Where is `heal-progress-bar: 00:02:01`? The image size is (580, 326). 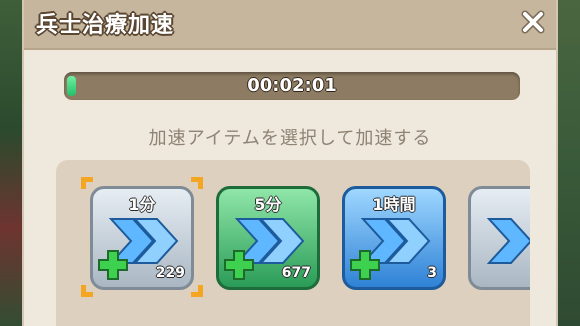 heal-progress-bar: 00:02:01 is located at coordinates (292, 86).